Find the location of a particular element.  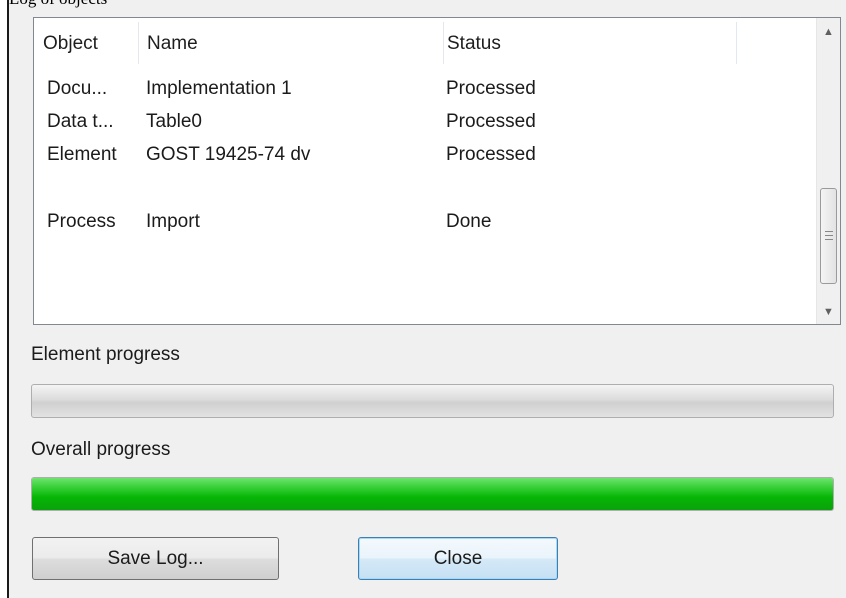

cell-name: Table0 is located at coordinates (174, 121).